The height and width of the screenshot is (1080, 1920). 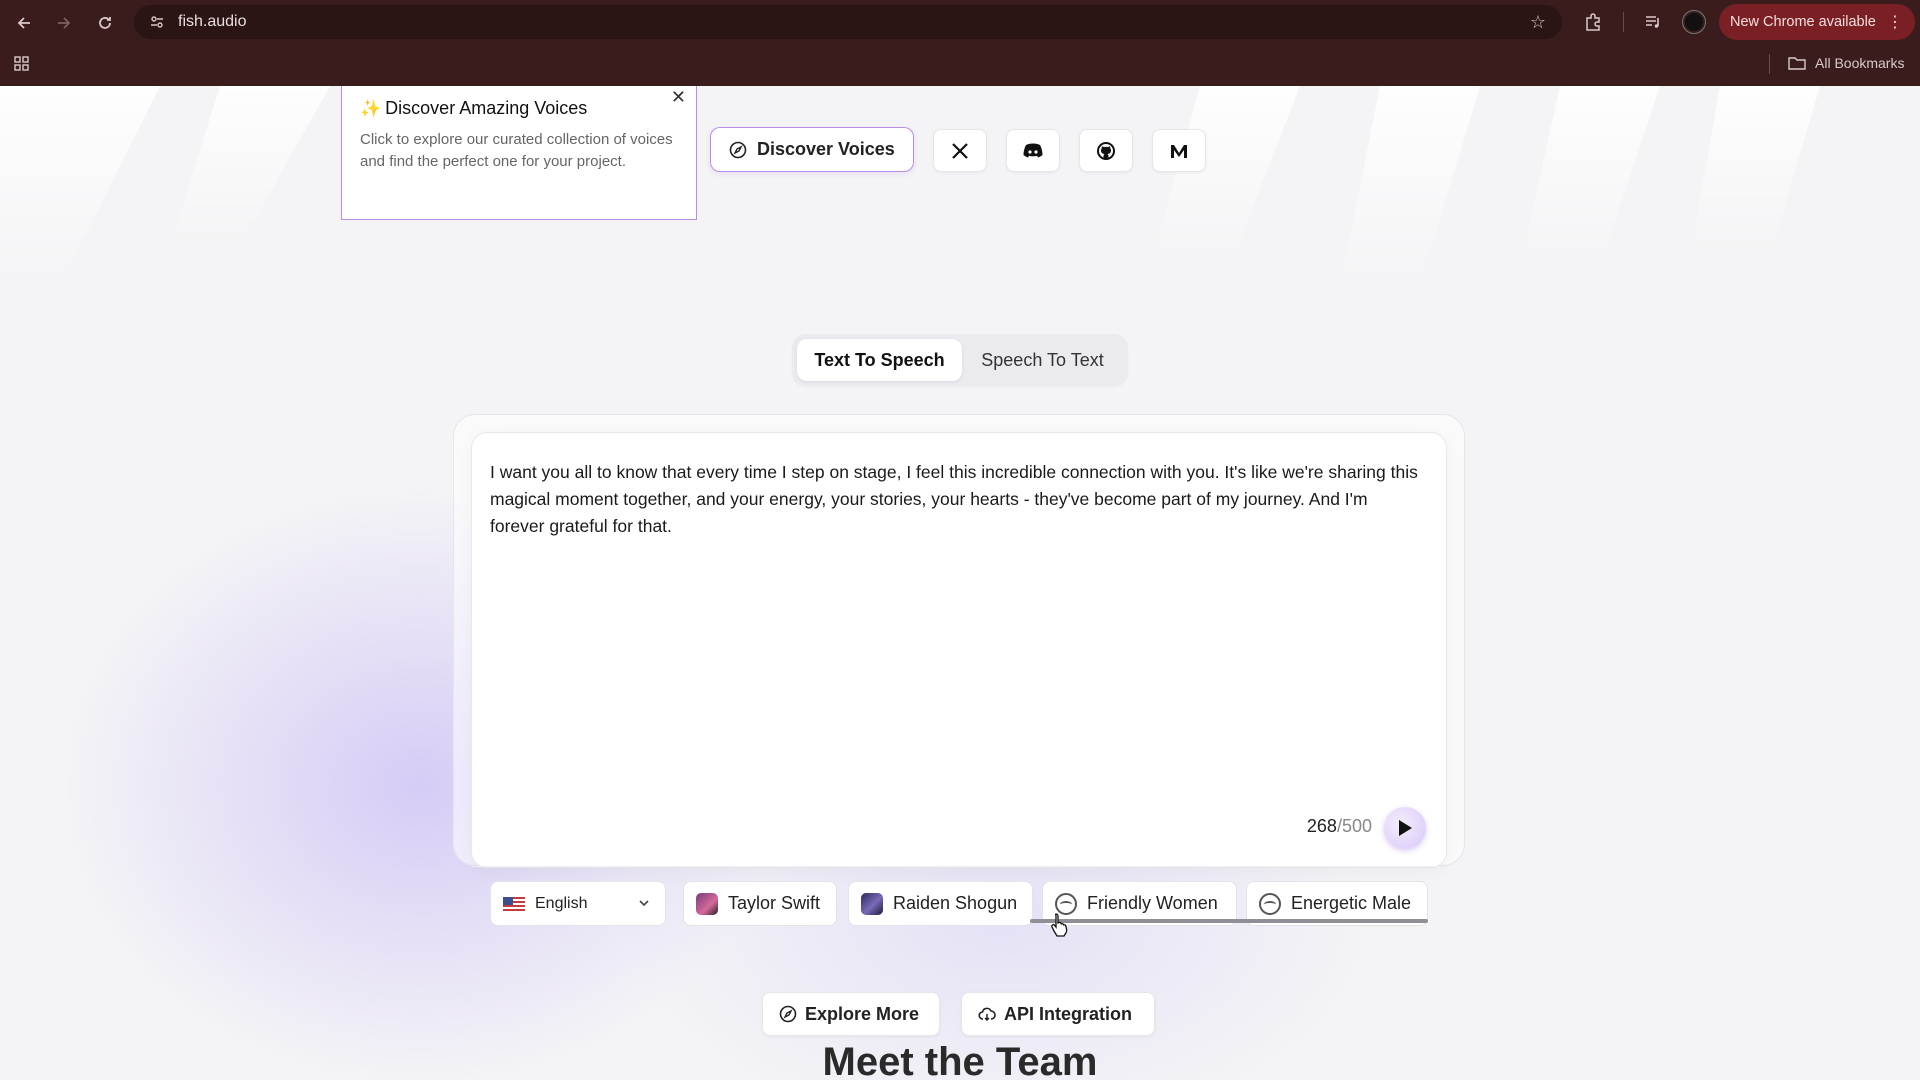 I want to click on profile-avatar, so click(x=1694, y=22).